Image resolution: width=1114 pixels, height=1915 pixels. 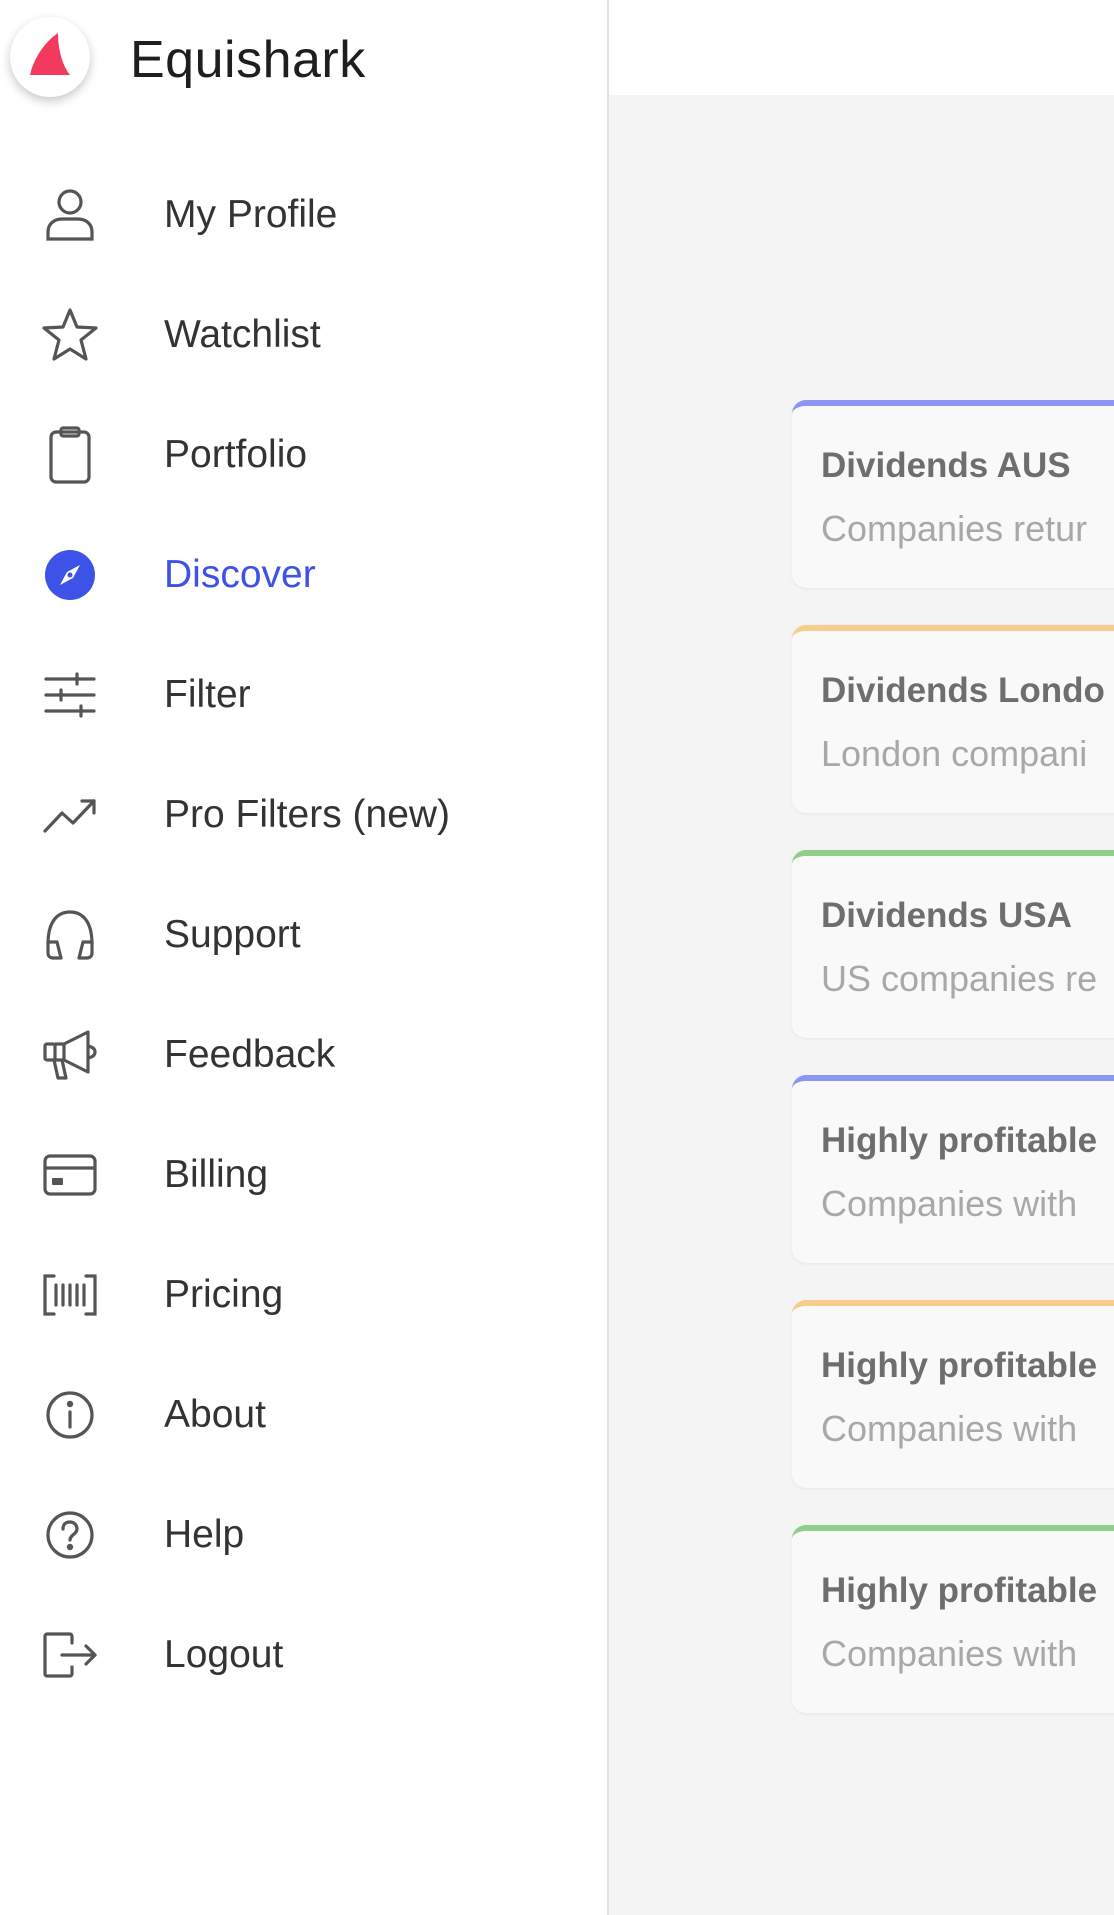 I want to click on nav-label: Discover, so click(x=240, y=574).